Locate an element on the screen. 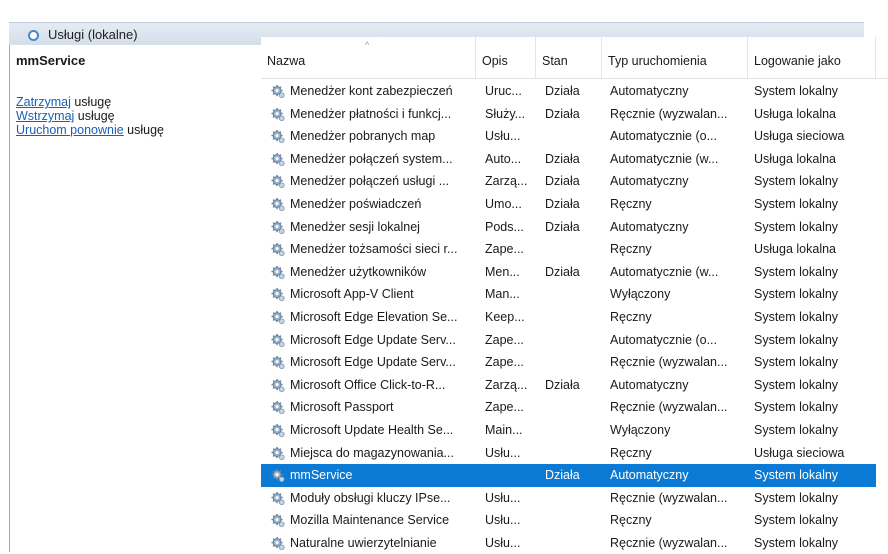 The width and height of the screenshot is (888, 554). pause-service-link: Wstrzymaj is located at coordinates (45, 116).